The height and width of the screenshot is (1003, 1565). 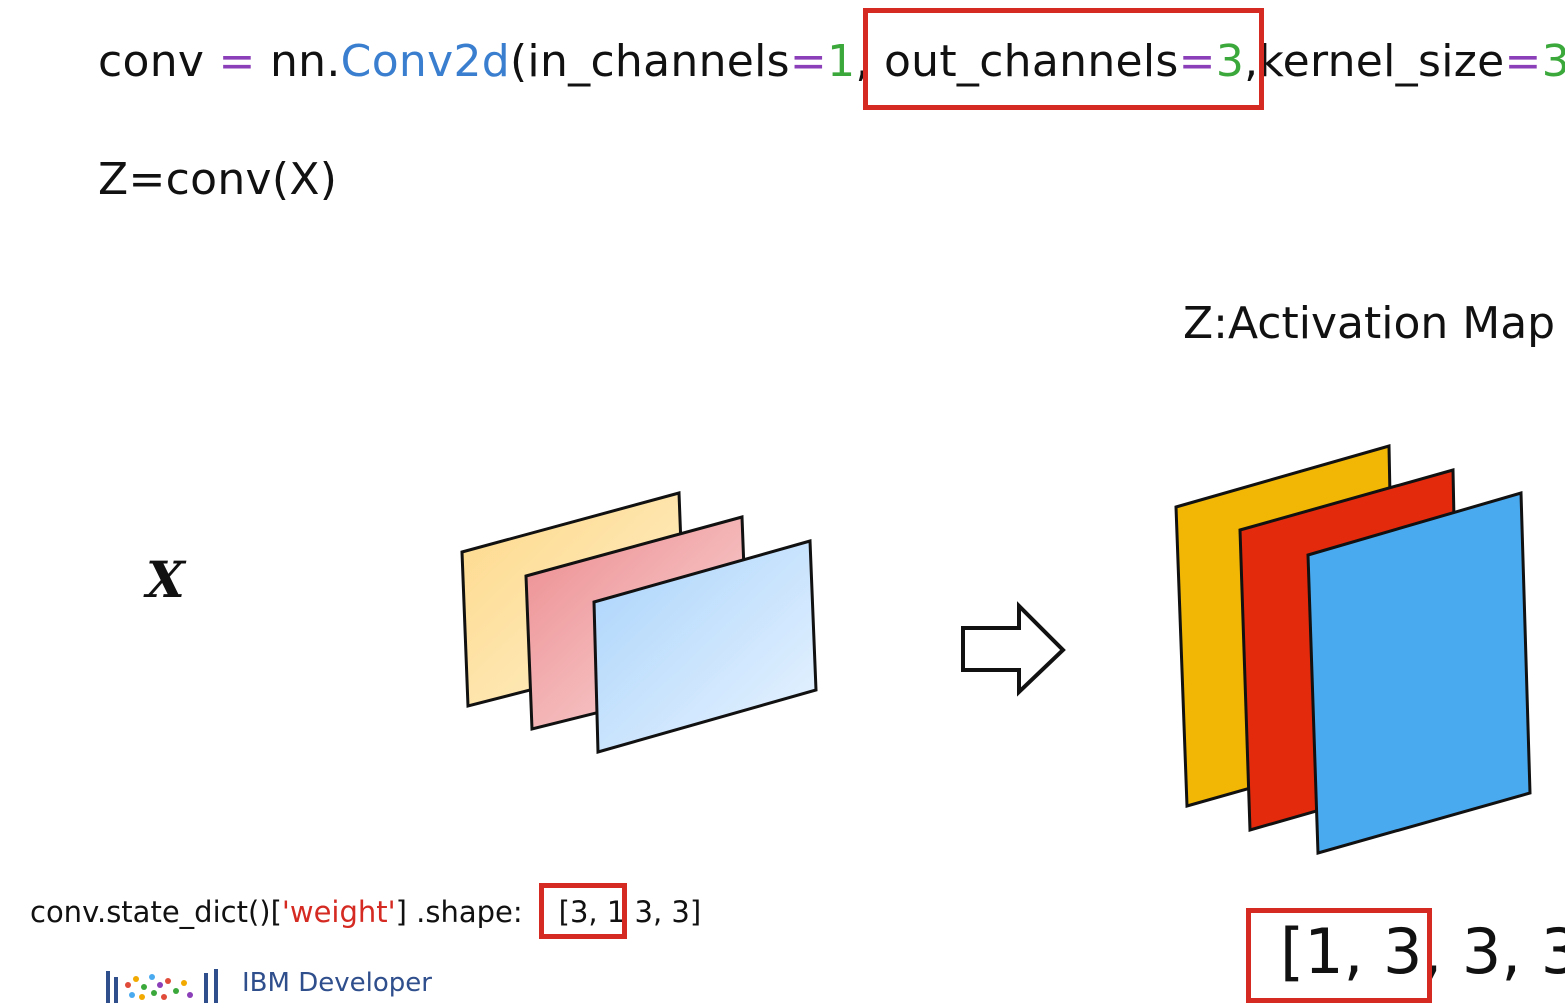 What do you see at coordinates (338, 912) in the screenshot?
I see `weight-key: 'weight'` at bounding box center [338, 912].